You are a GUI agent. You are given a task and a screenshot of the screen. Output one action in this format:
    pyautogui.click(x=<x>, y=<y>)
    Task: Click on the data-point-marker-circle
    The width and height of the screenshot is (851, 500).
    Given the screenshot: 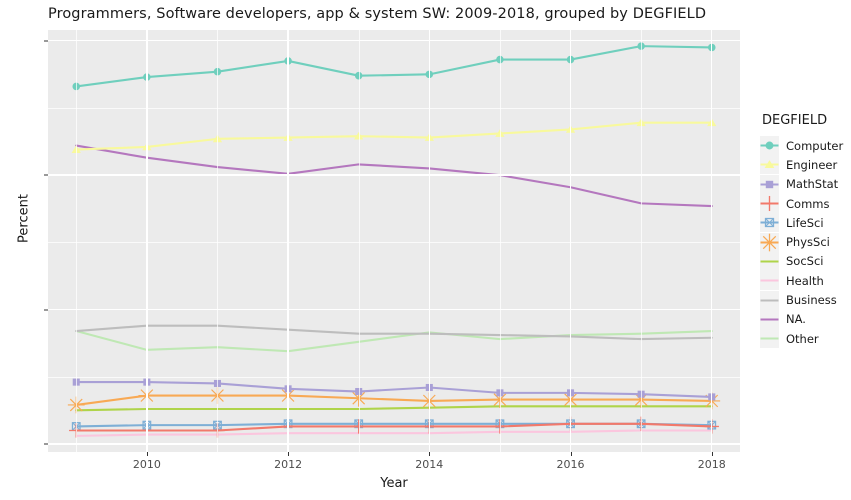 What is the action you would take?
    pyautogui.click(x=769, y=145)
    